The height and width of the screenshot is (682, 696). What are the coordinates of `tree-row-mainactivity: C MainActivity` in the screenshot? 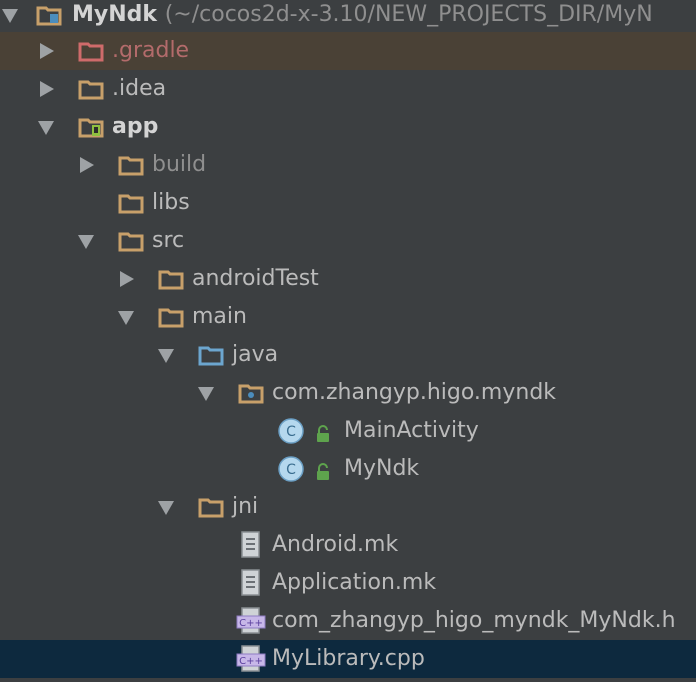 It's located at (348, 431).